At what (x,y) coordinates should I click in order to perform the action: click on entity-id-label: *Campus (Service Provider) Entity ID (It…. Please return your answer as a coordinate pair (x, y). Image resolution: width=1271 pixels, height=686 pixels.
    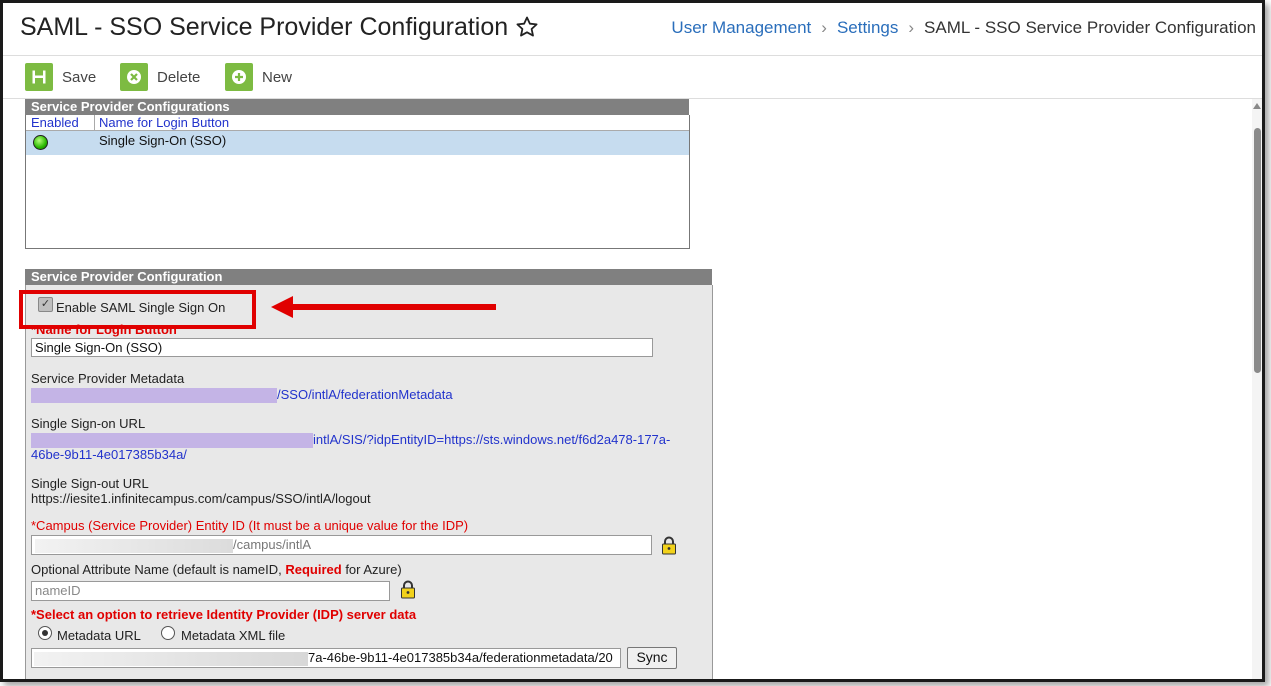
    Looking at the image, I should click on (250, 525).